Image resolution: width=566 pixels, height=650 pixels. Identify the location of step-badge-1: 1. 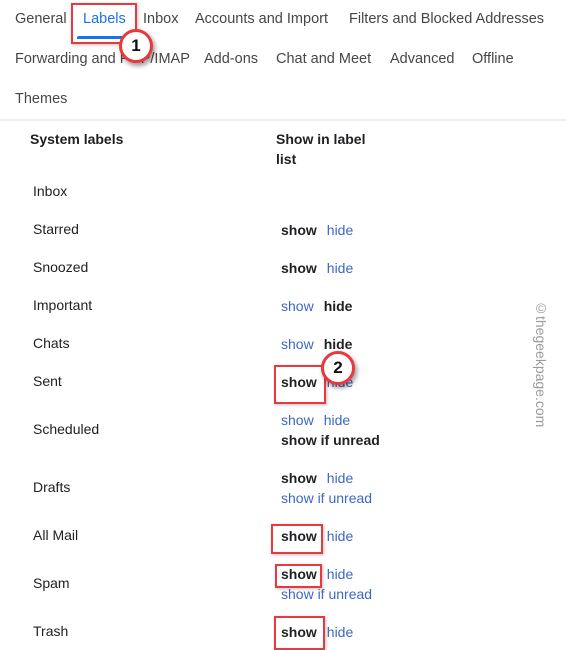
(136, 46).